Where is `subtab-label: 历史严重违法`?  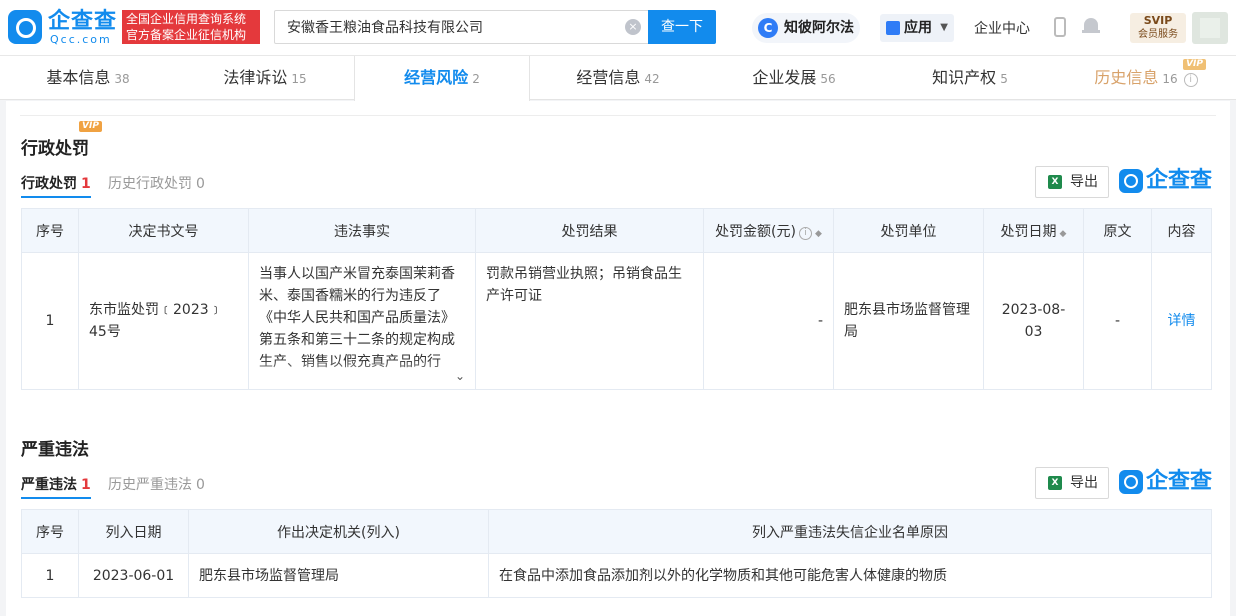 subtab-label: 历史严重违法 is located at coordinates (150, 485).